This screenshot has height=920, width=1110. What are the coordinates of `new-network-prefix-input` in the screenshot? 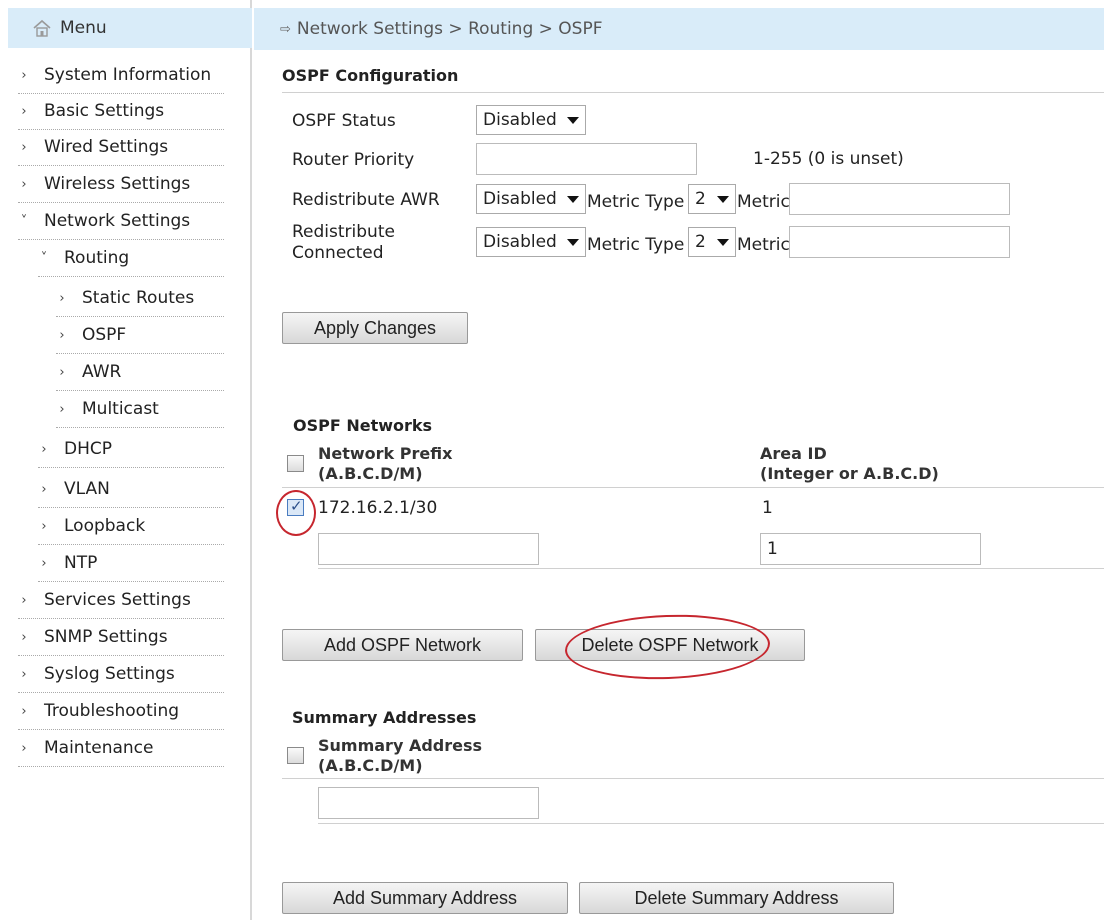 It's located at (428, 549).